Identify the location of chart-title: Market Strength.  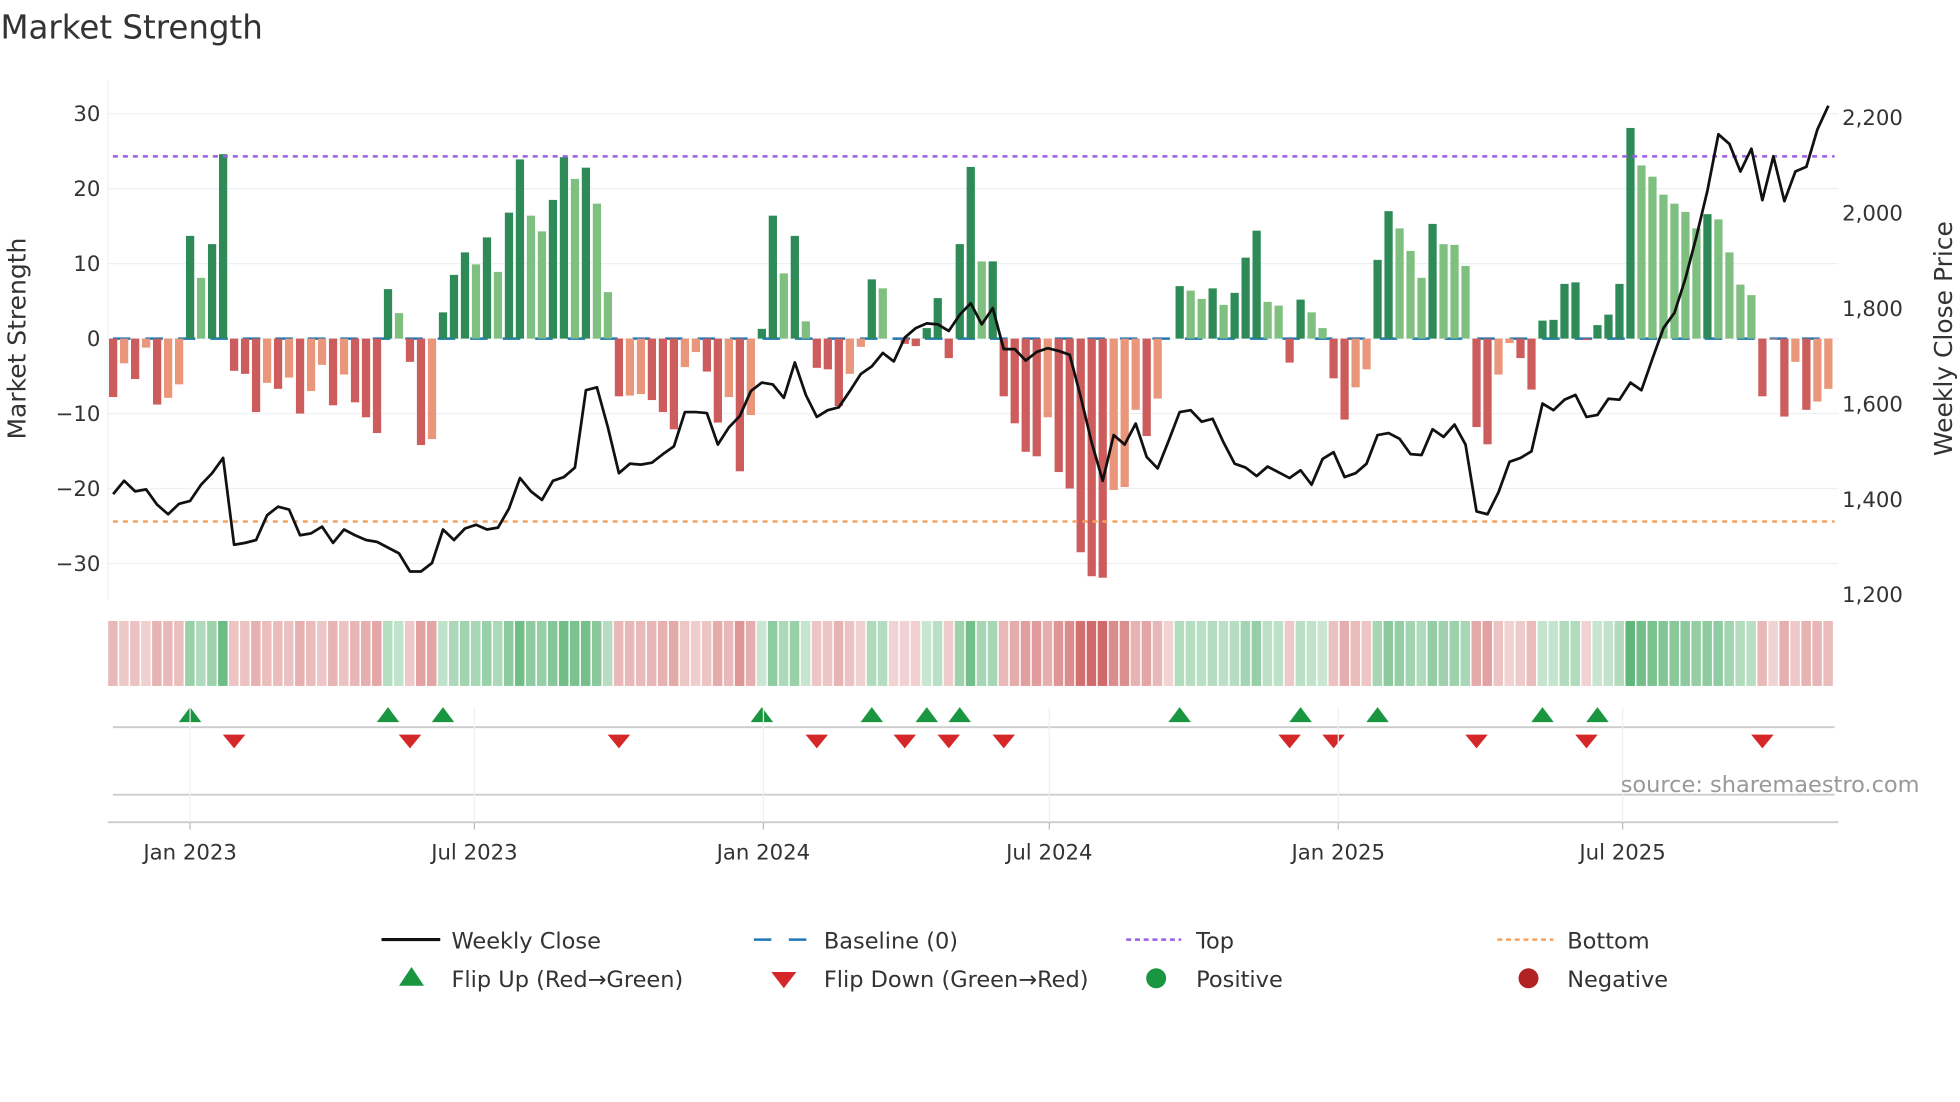
(131, 28).